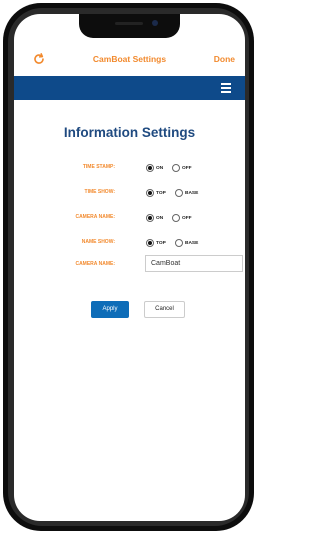  I want to click on setting-row-camera-name-field: CAMERA NAME: CamBoat, so click(129, 264).